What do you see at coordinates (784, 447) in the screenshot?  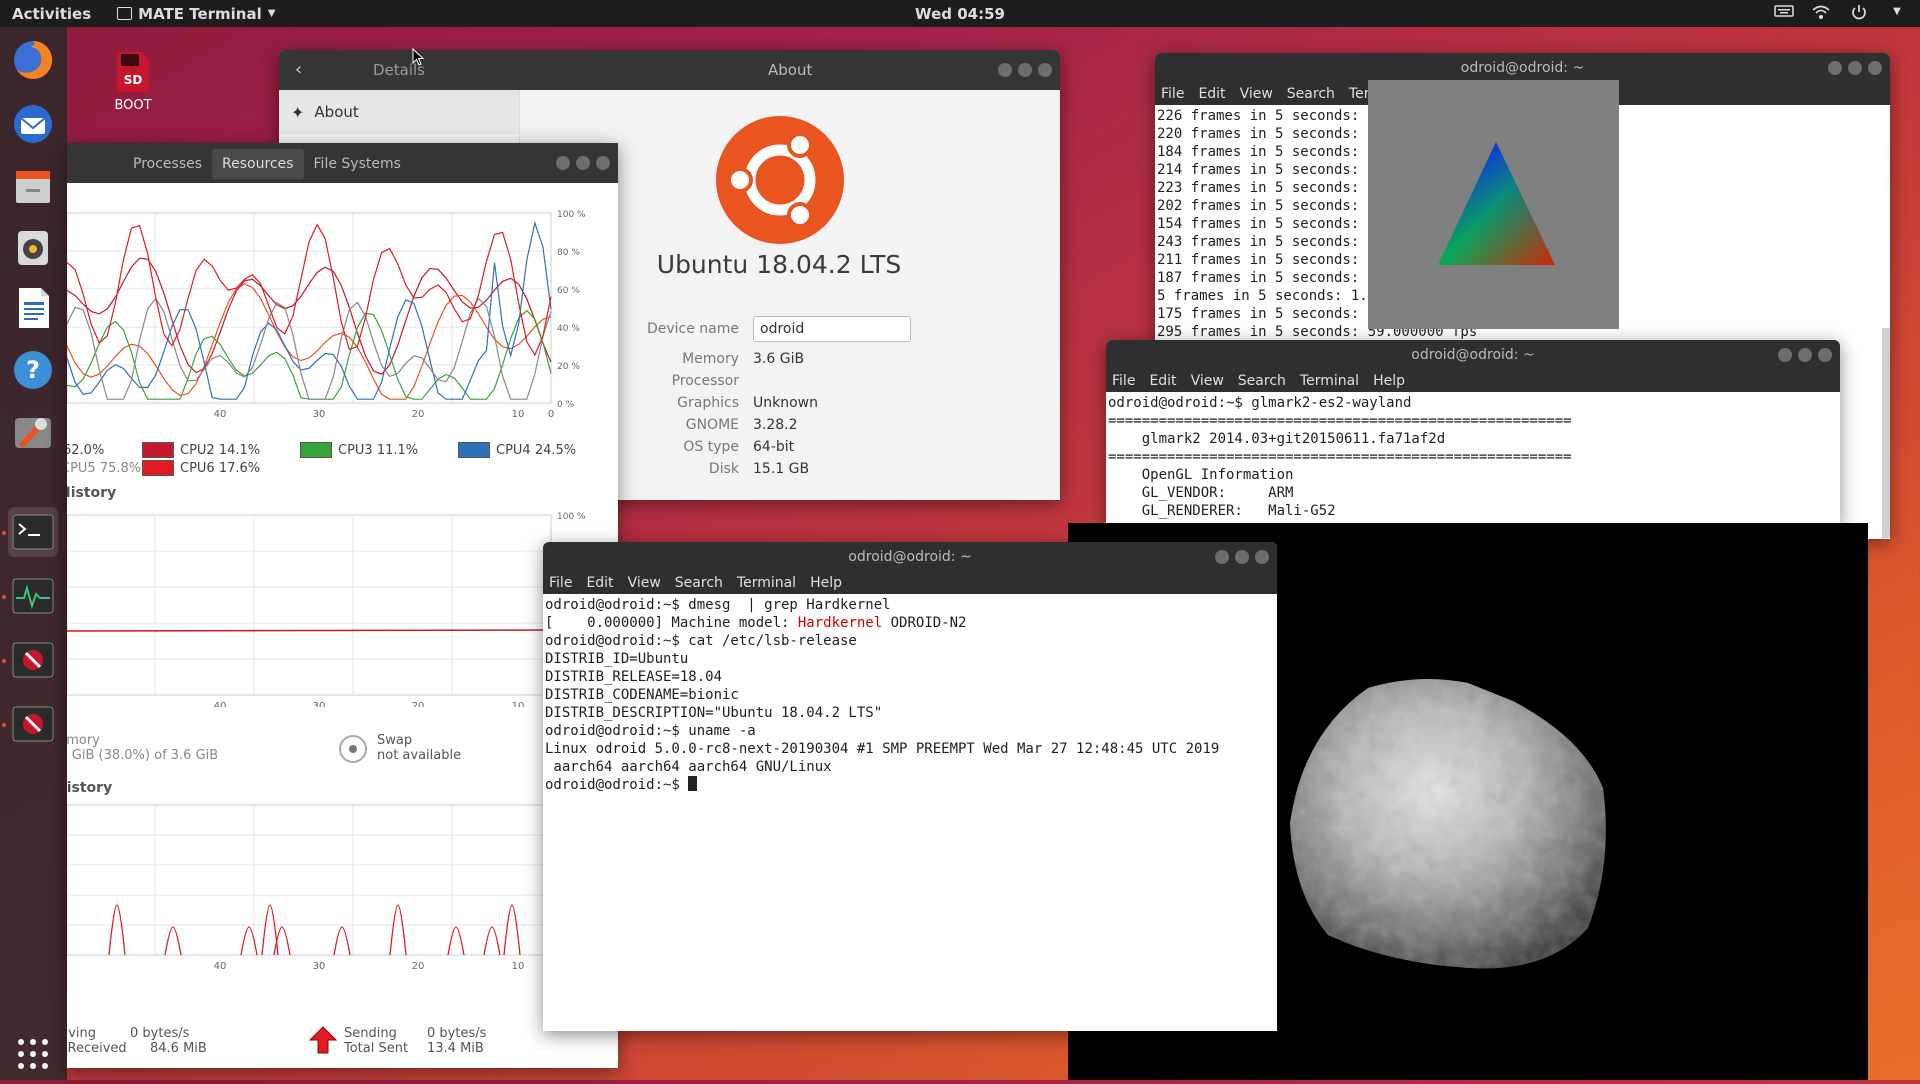 I see `detail-row: OS type 64-bit` at bounding box center [784, 447].